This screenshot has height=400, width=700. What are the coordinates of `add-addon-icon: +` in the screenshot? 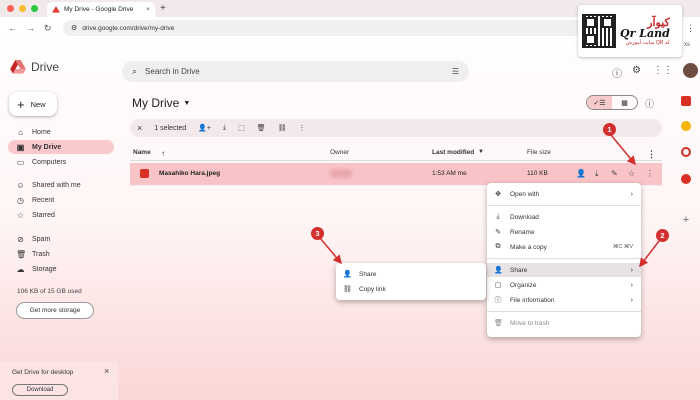 It's located at (686, 220).